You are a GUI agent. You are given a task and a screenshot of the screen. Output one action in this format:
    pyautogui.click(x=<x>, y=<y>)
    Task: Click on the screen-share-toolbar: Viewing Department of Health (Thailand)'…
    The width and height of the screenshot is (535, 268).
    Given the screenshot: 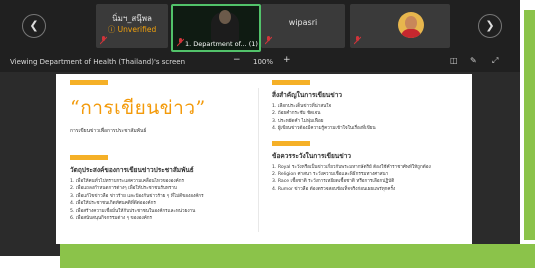 What is the action you would take?
    pyautogui.click(x=260, y=62)
    